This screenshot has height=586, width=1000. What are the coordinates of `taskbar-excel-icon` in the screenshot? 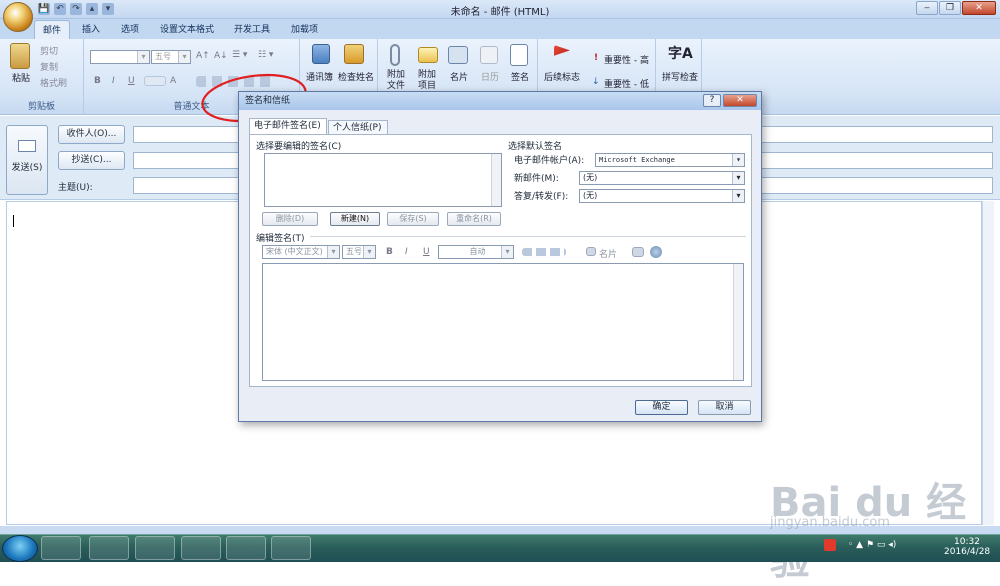 It's located at (201, 548).